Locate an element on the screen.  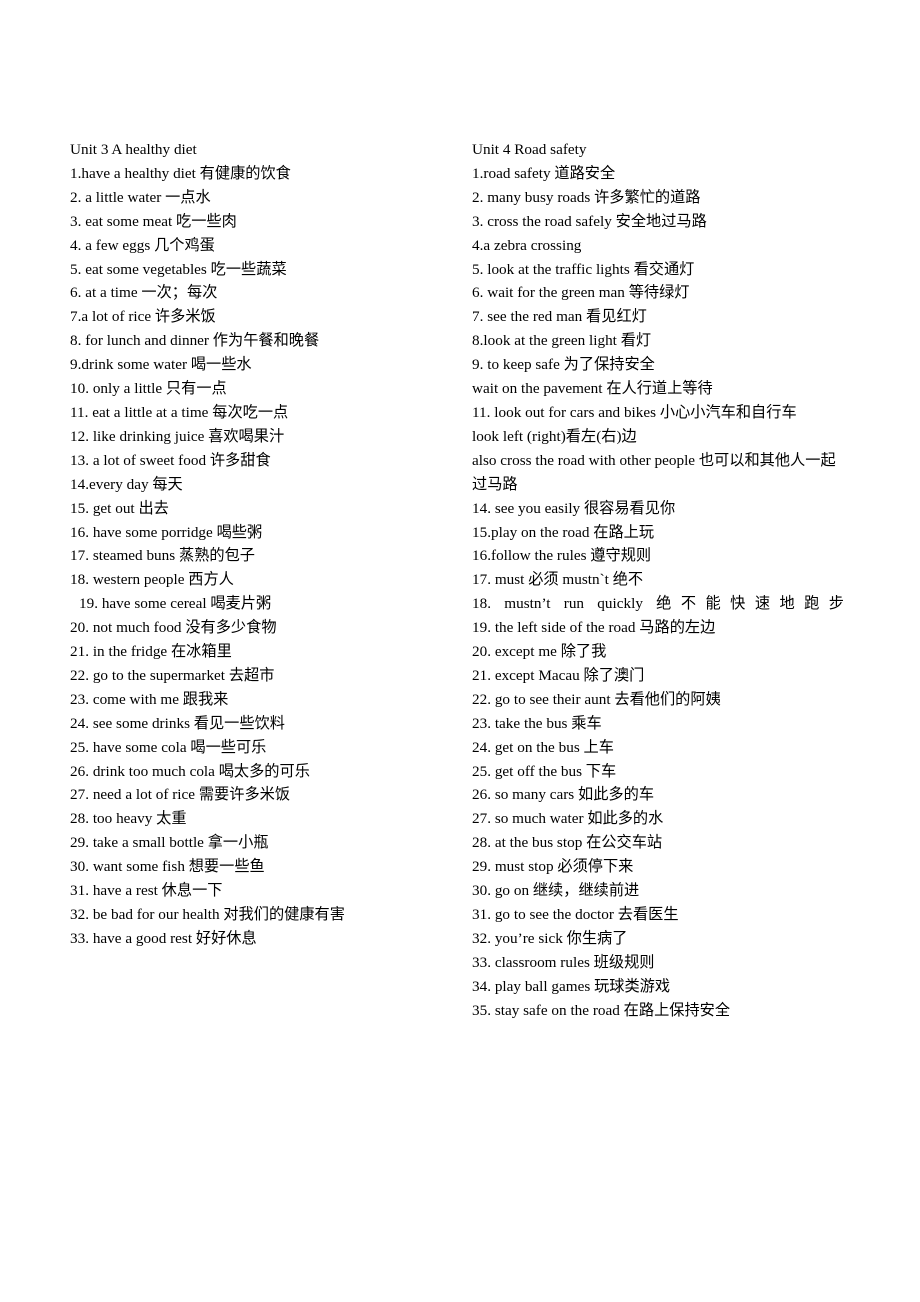
vocab-entry: 9. to keep safe 为了保持安全 is located at coordinates (563, 365).